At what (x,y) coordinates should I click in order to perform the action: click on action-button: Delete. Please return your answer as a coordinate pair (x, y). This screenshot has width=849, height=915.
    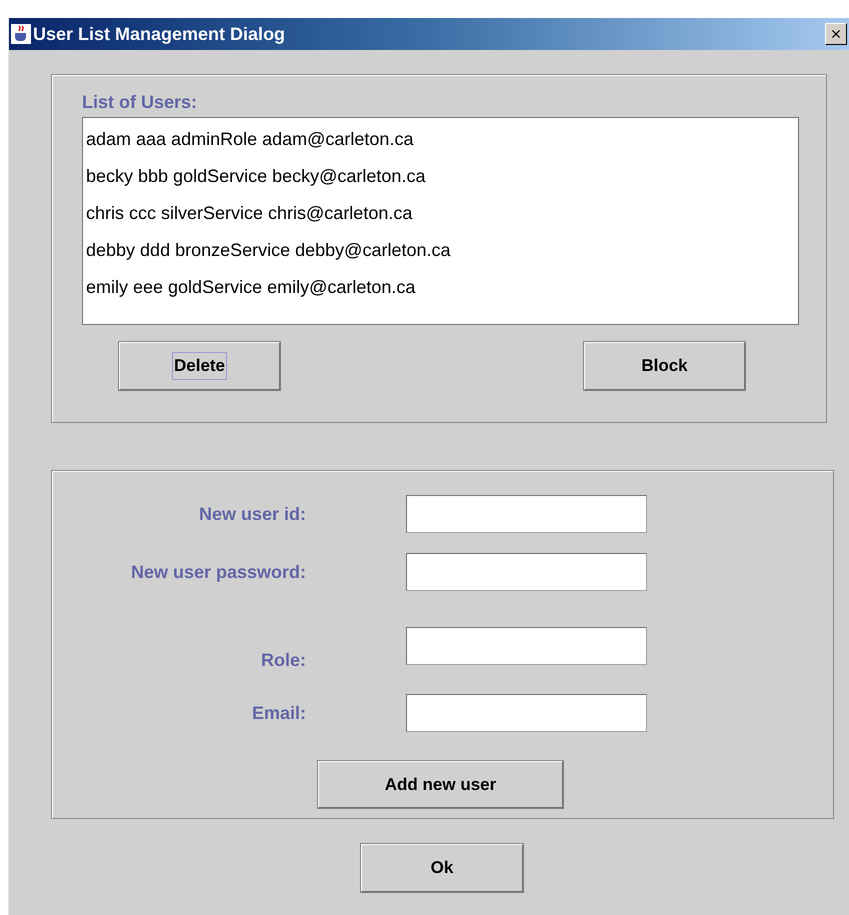
    Looking at the image, I should click on (199, 366).